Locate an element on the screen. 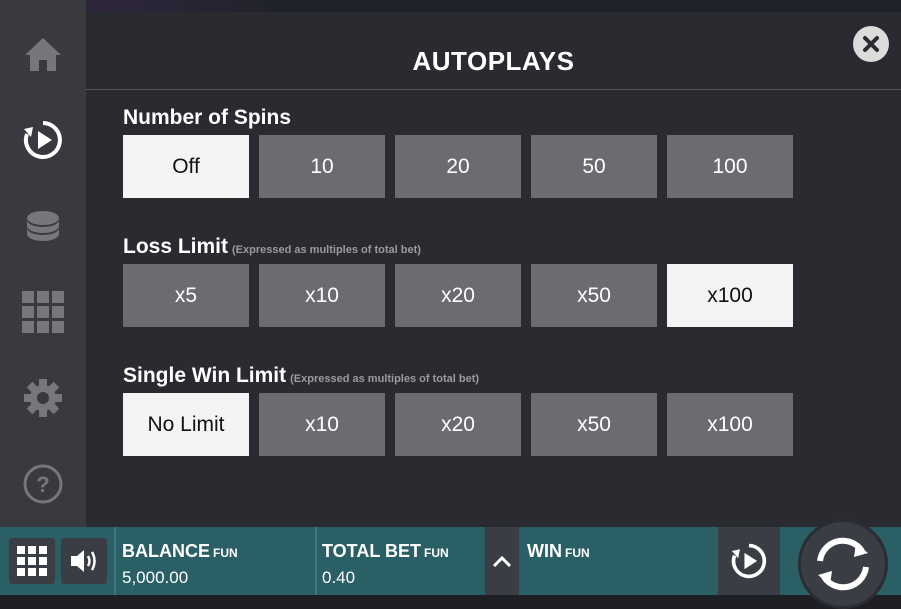 The height and width of the screenshot is (609, 901). total-bet-value: 0.40 is located at coordinates (339, 577).